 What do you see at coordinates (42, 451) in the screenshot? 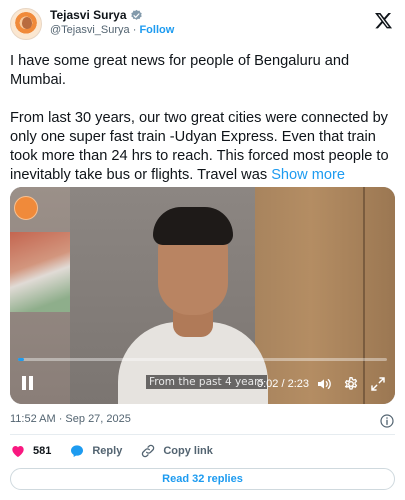
I see `like-count: 581` at bounding box center [42, 451].